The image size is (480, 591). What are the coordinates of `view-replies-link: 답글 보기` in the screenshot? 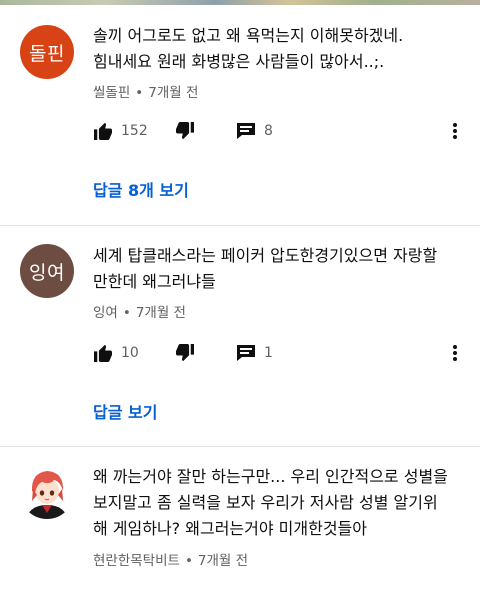 It's located at (125, 411).